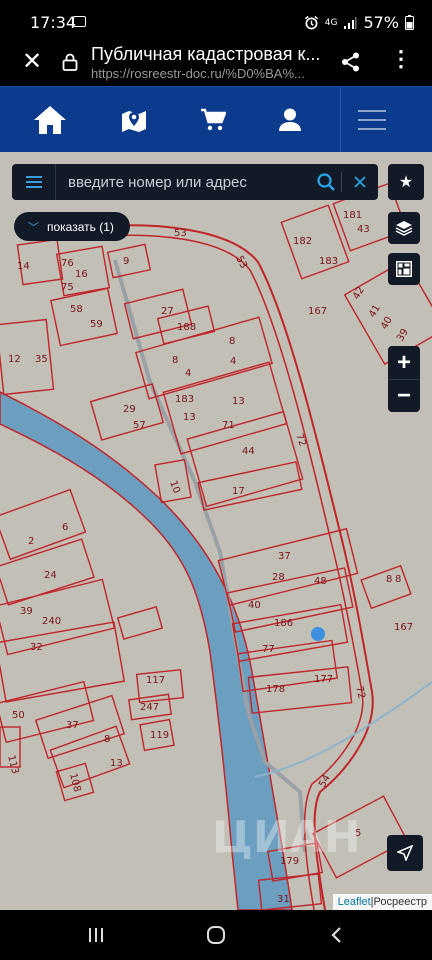 The width and height of the screenshot is (432, 960). Describe the element at coordinates (343, 729) in the screenshot. I see `stream` at that location.